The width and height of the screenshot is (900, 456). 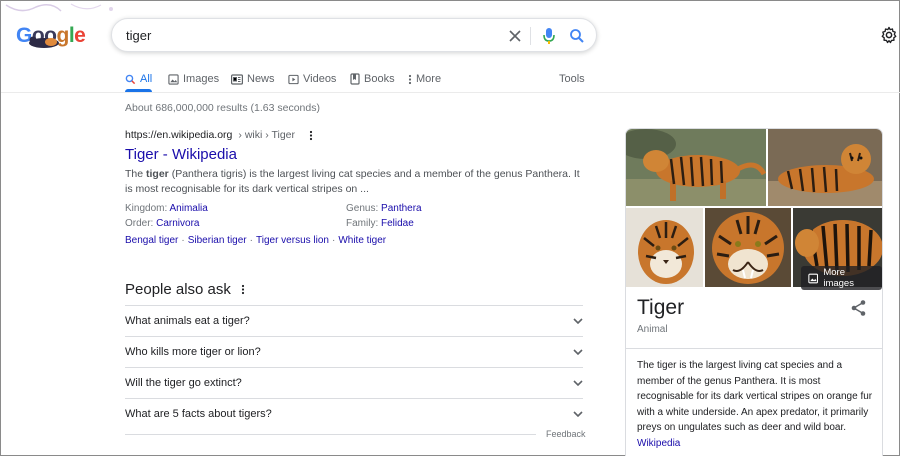 What do you see at coordinates (859, 308) in the screenshot?
I see `share-icon` at bounding box center [859, 308].